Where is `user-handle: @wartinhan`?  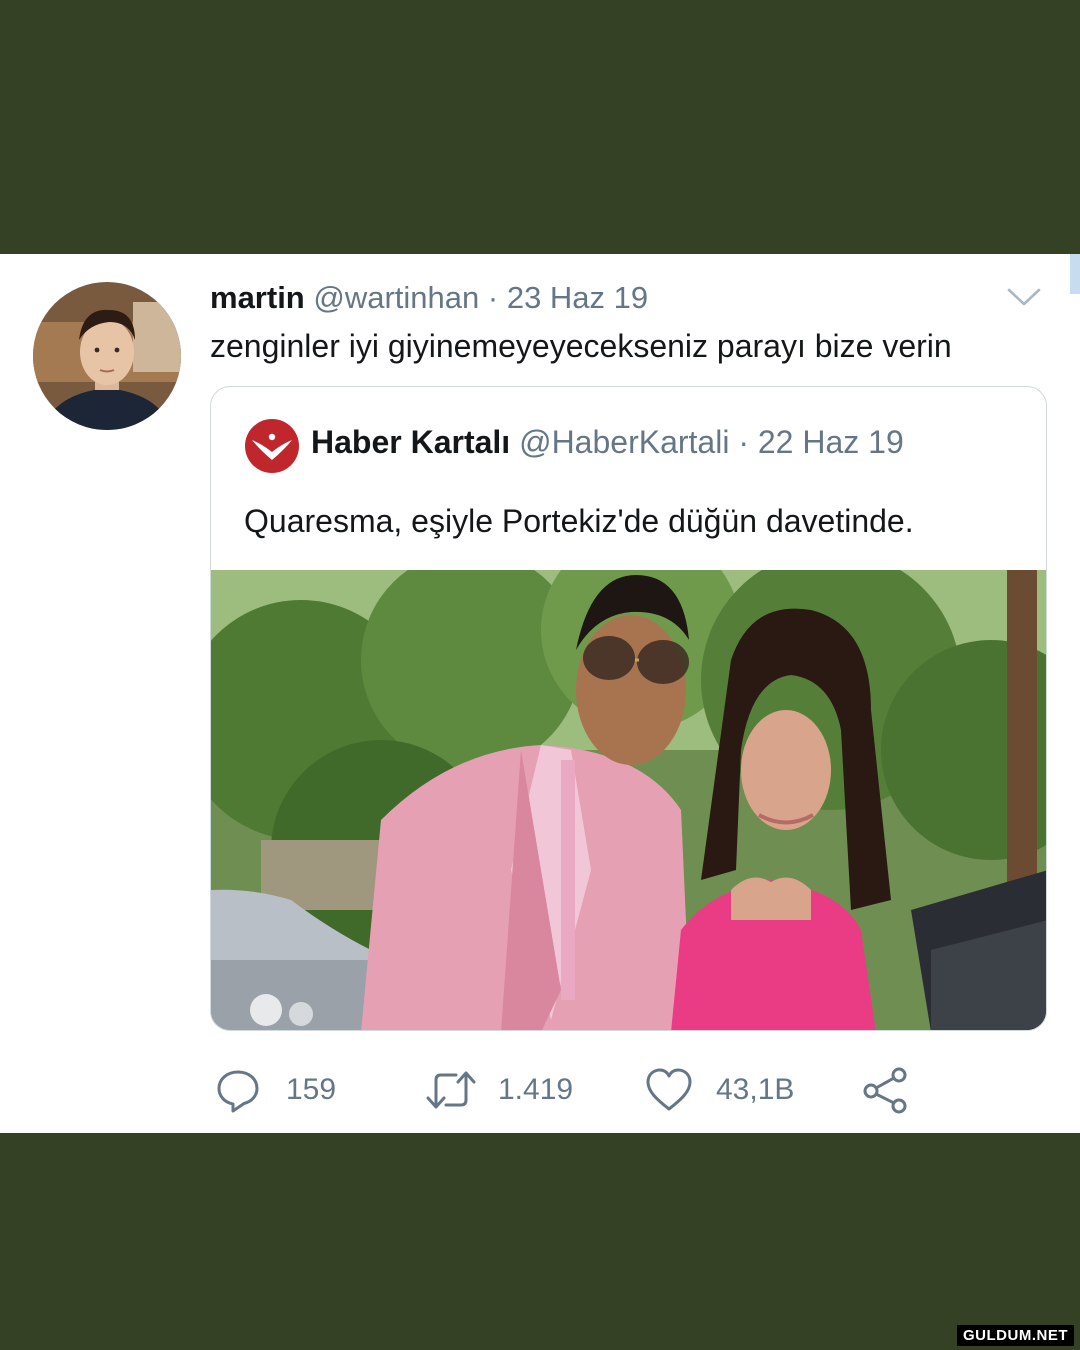
user-handle: @wartinhan is located at coordinates (396, 297).